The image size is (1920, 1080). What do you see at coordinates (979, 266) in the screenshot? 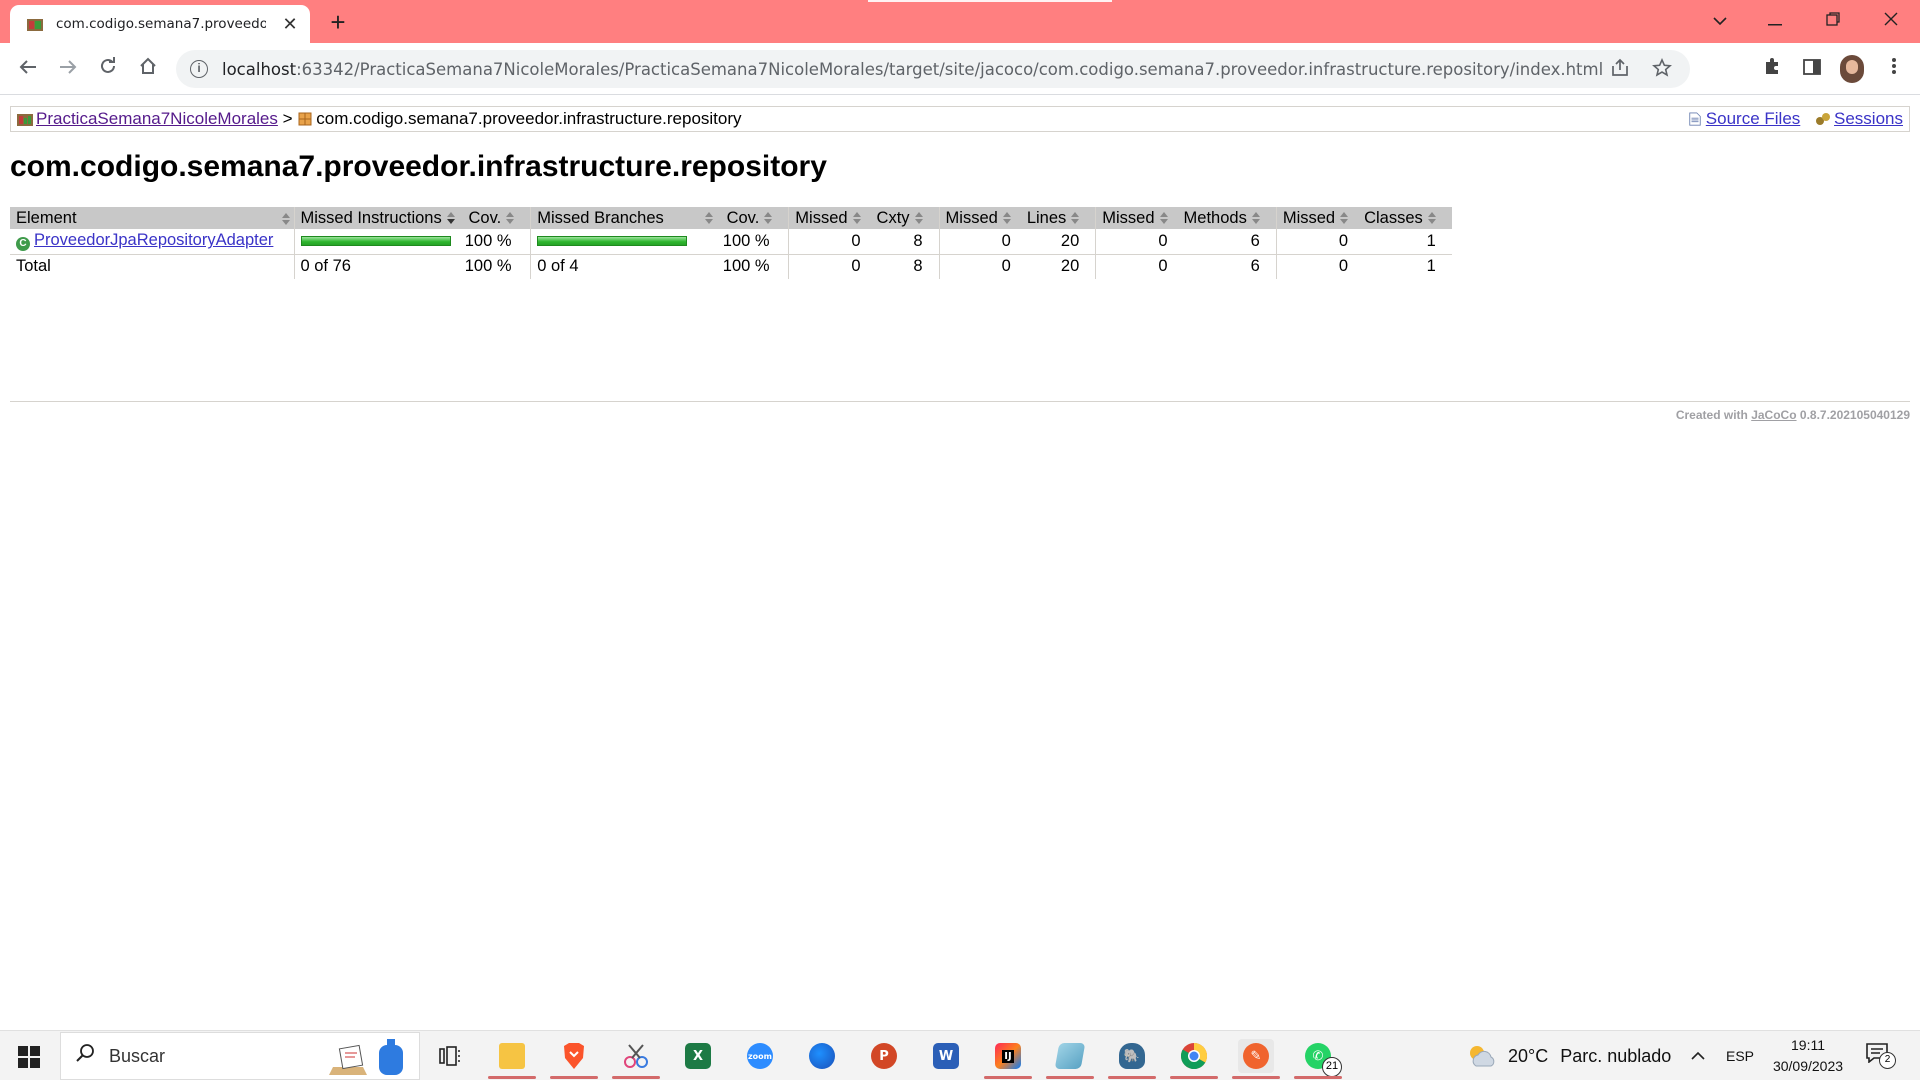
I see `total-missed-lines: 0` at bounding box center [979, 266].